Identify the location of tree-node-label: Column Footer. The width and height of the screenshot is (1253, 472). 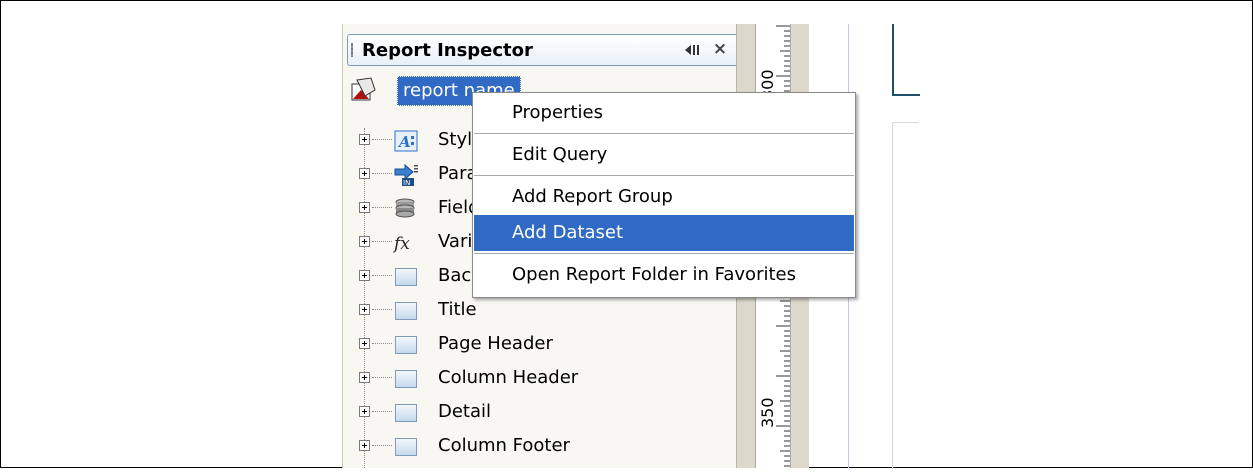
(504, 445).